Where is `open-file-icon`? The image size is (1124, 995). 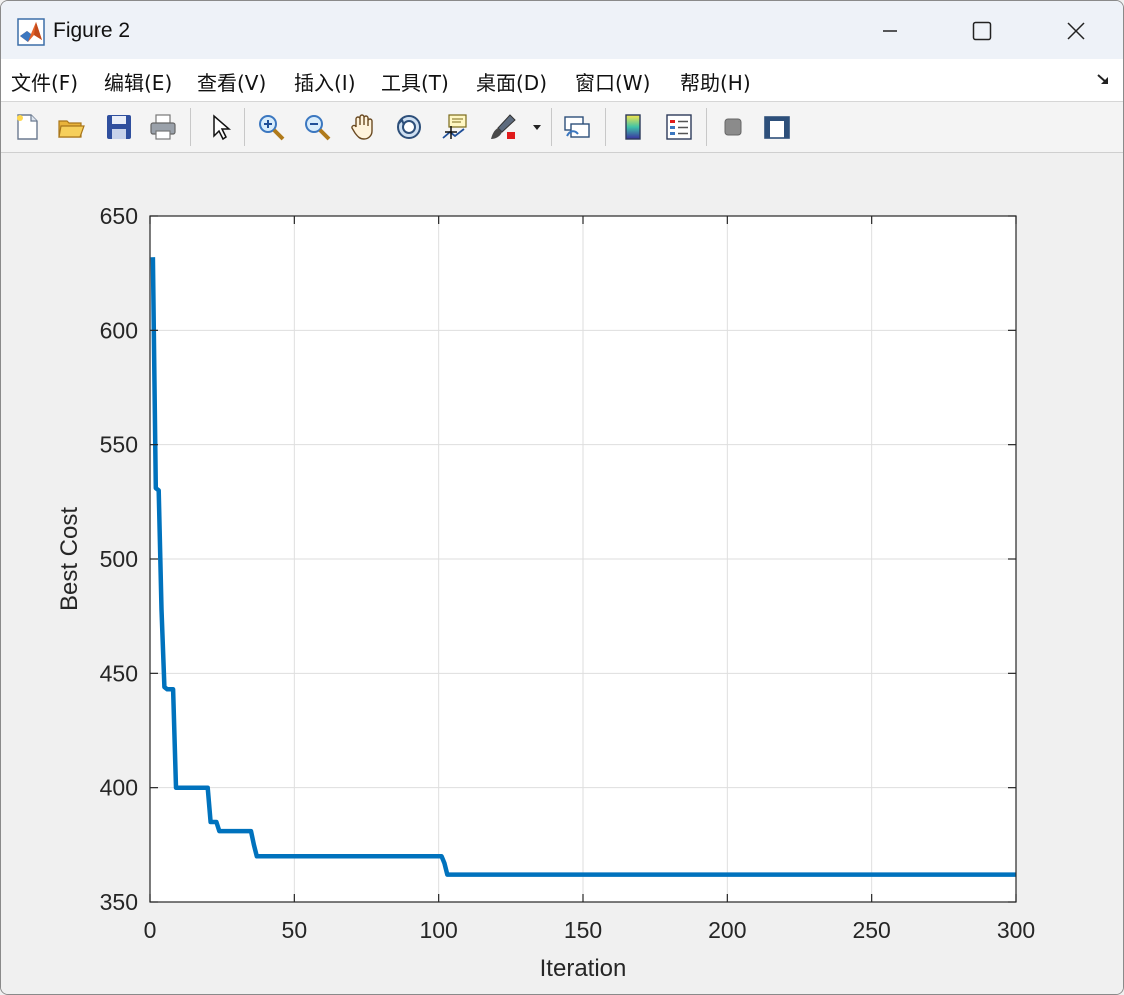
open-file-icon is located at coordinates (71, 129).